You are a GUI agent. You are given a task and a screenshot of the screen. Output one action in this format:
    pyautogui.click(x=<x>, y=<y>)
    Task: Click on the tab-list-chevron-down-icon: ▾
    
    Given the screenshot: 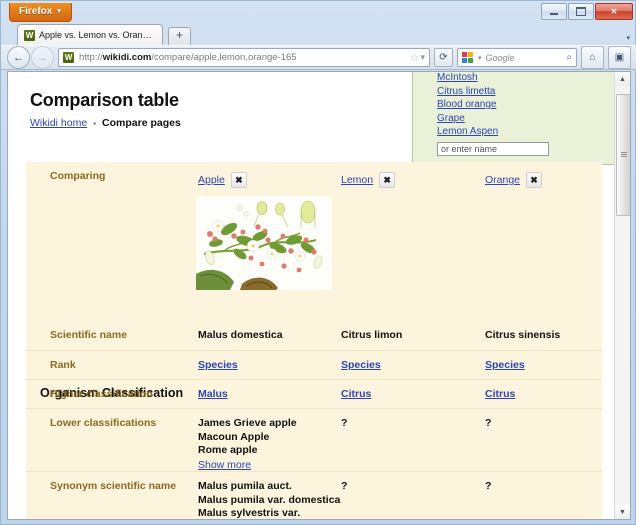 What is the action you would take?
    pyautogui.click(x=628, y=38)
    